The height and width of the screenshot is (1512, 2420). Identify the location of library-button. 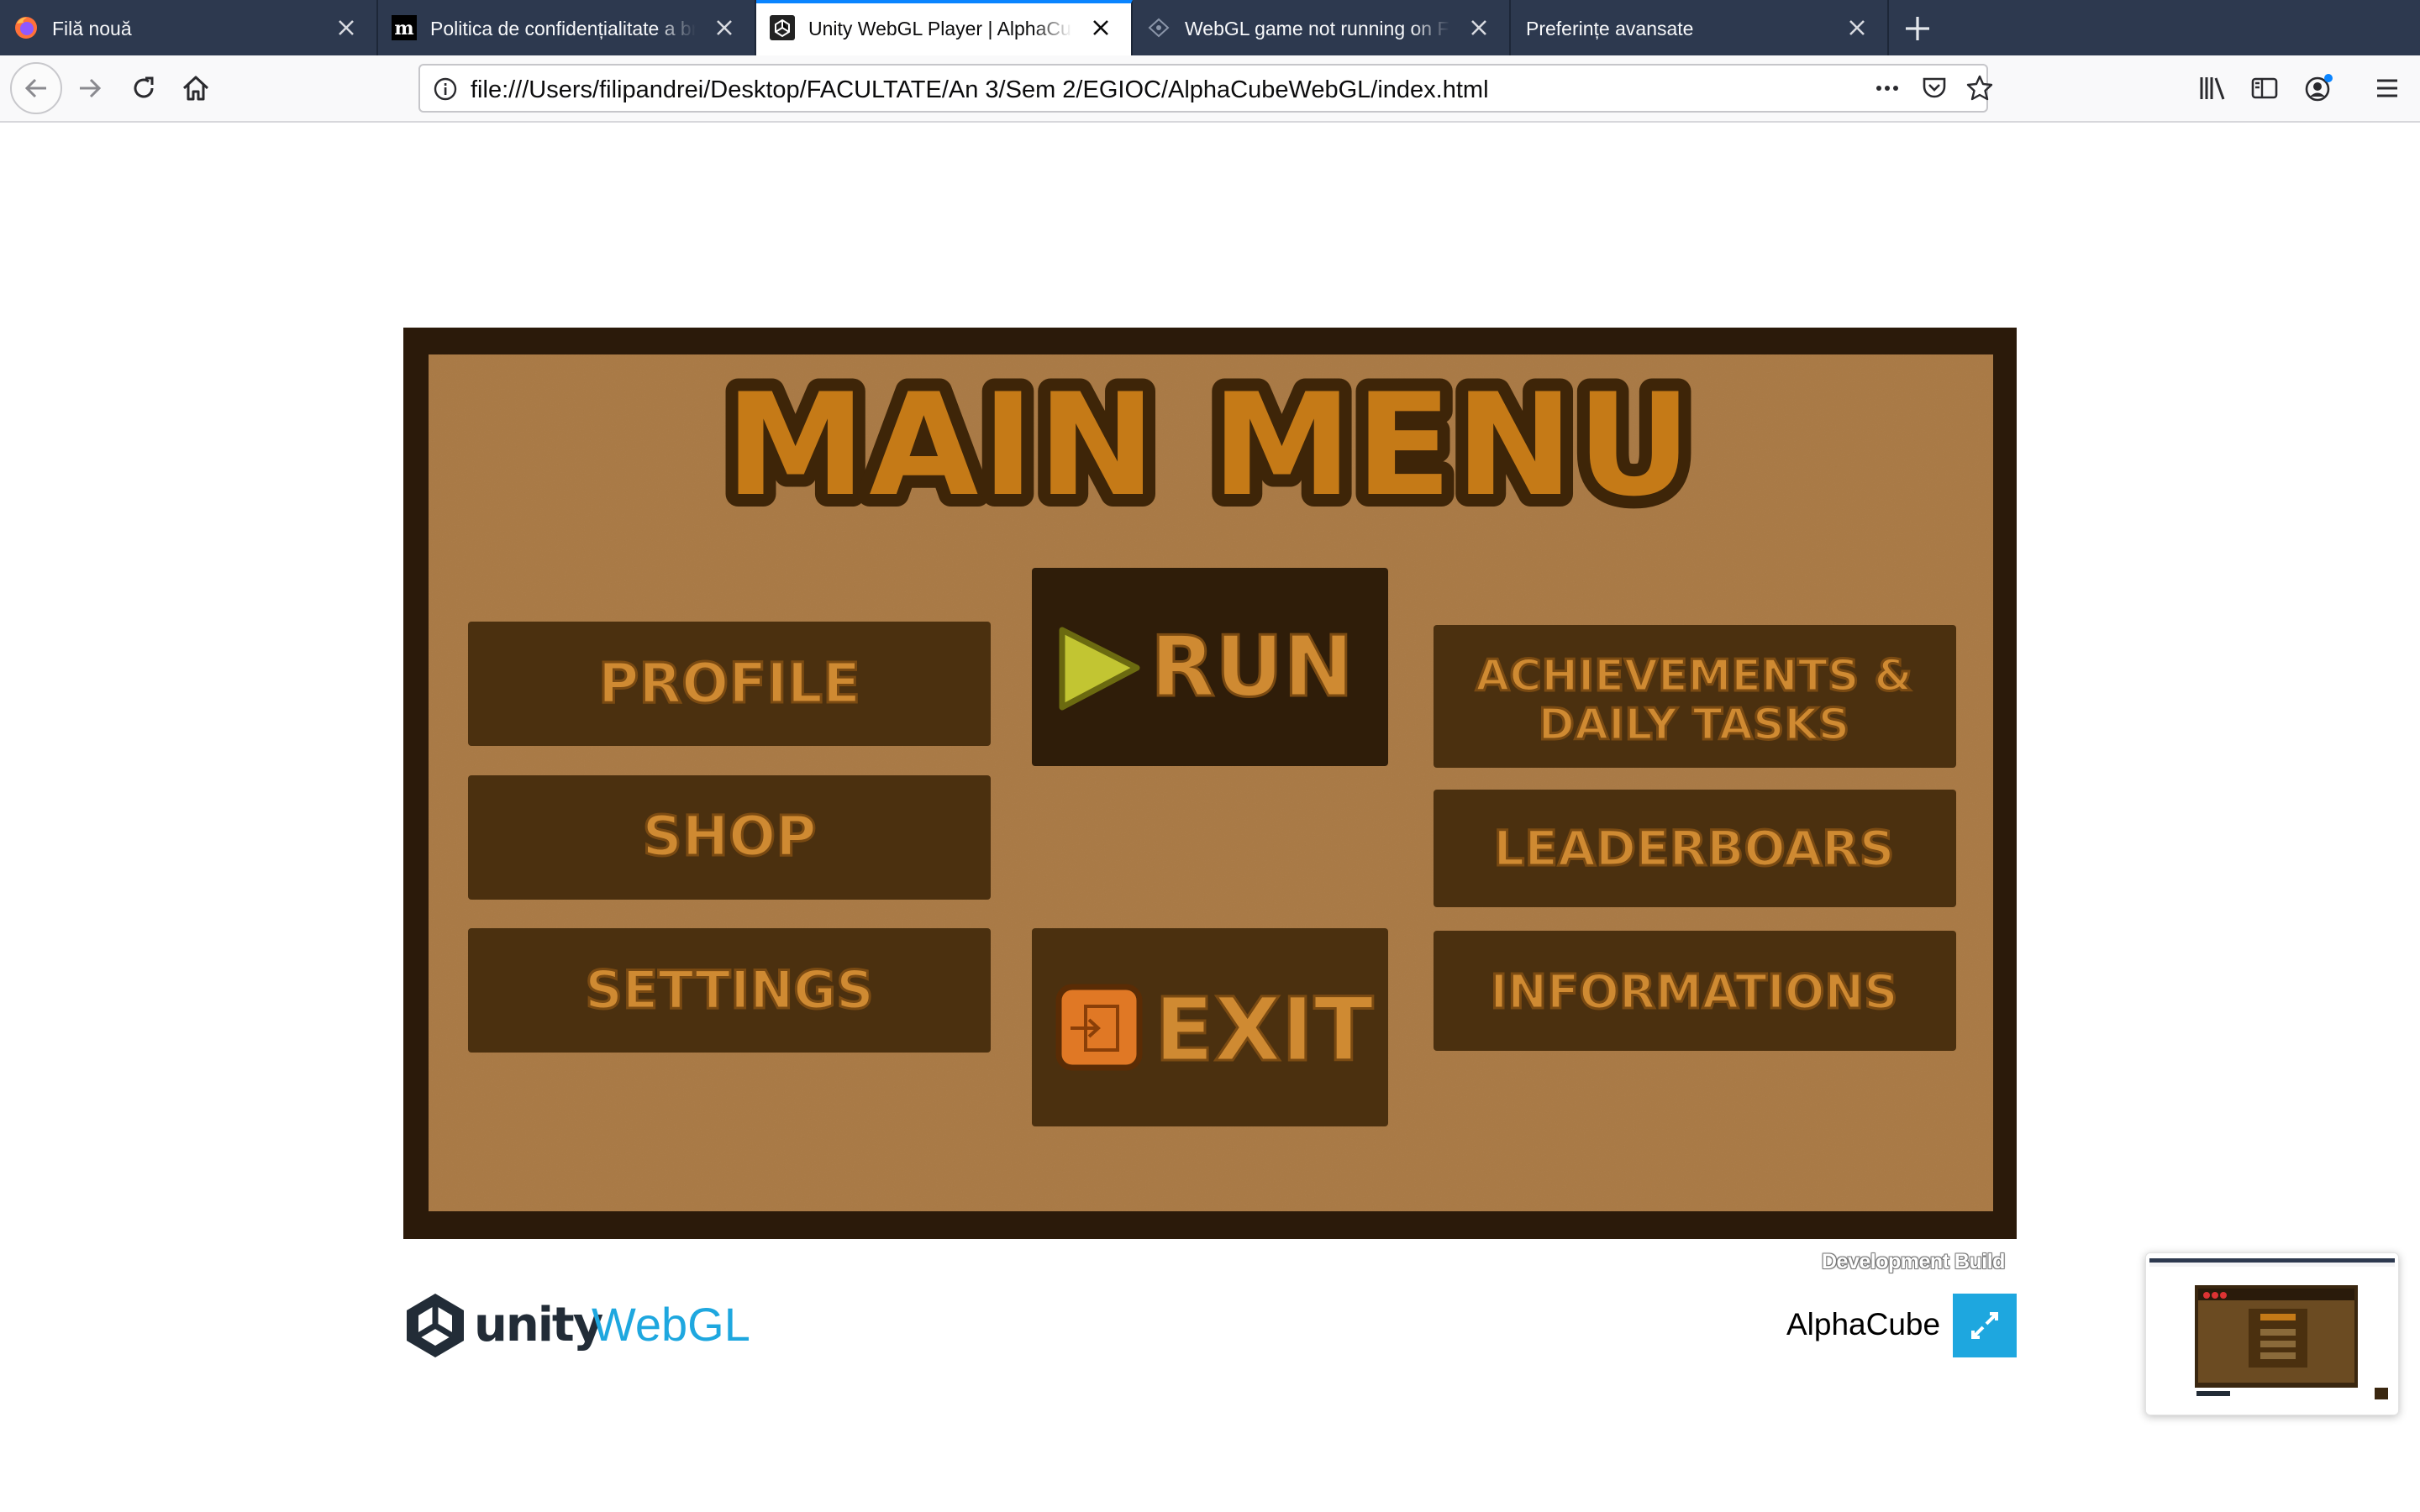
(2212, 88).